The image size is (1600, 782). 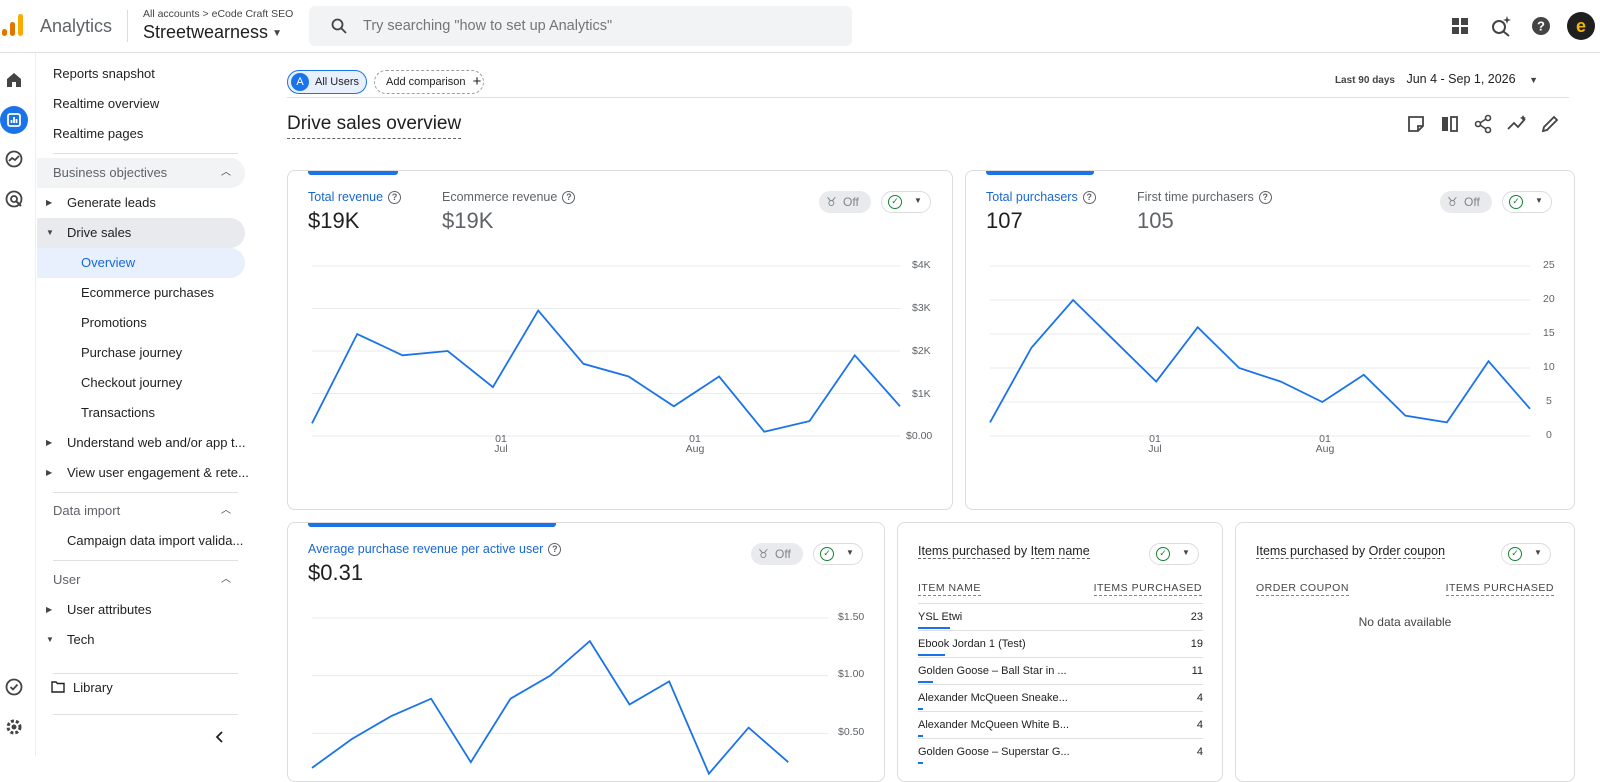 I want to click on nav-library: Library, so click(x=82, y=688).